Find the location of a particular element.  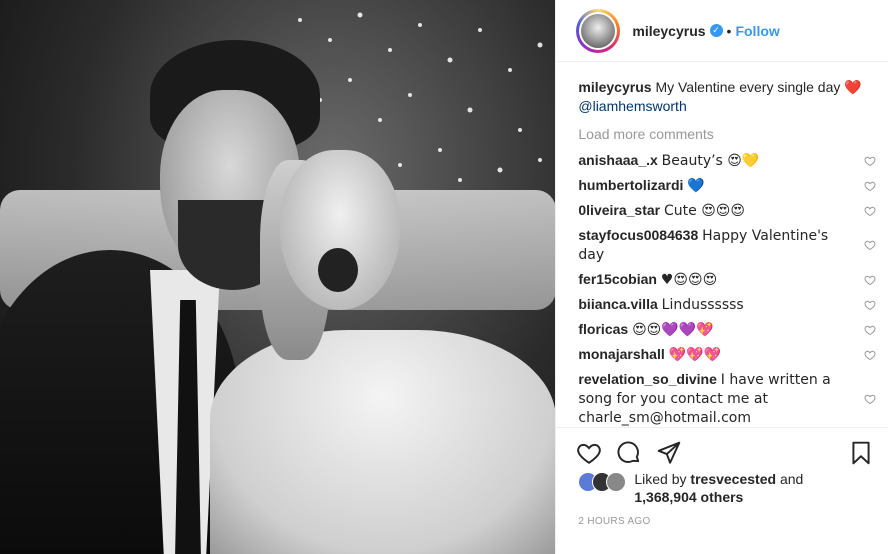

follow-button: Follow is located at coordinates (757, 31).